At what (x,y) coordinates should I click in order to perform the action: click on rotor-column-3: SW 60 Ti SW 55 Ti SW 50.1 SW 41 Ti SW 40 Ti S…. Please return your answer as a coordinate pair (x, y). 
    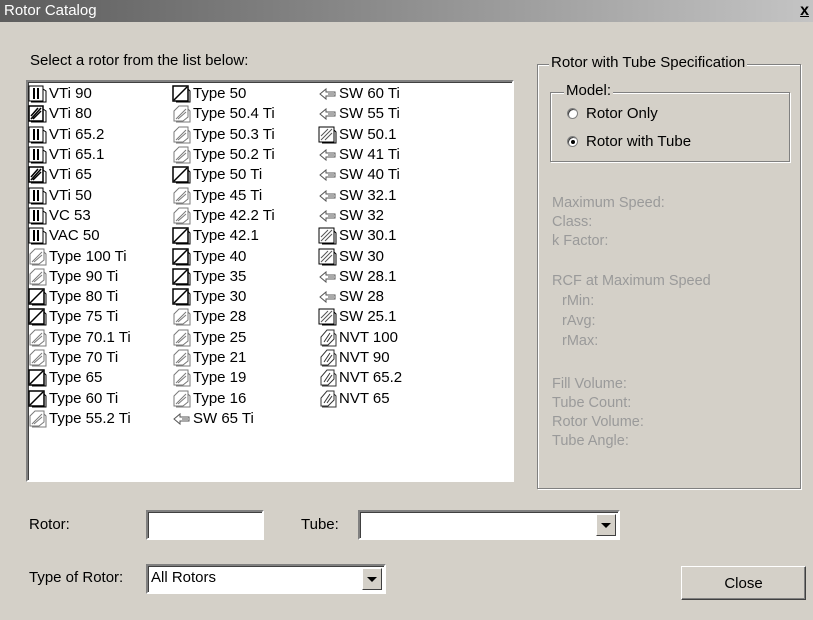
    Looking at the image, I should click on (360, 246).